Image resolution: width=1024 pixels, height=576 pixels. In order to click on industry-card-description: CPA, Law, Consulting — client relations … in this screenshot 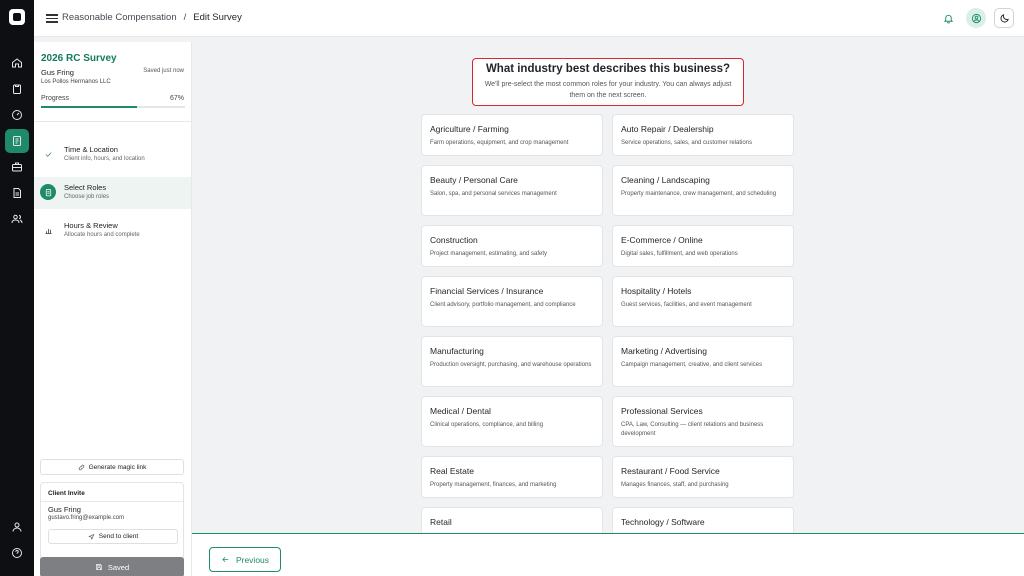, I will do `click(692, 429)`.